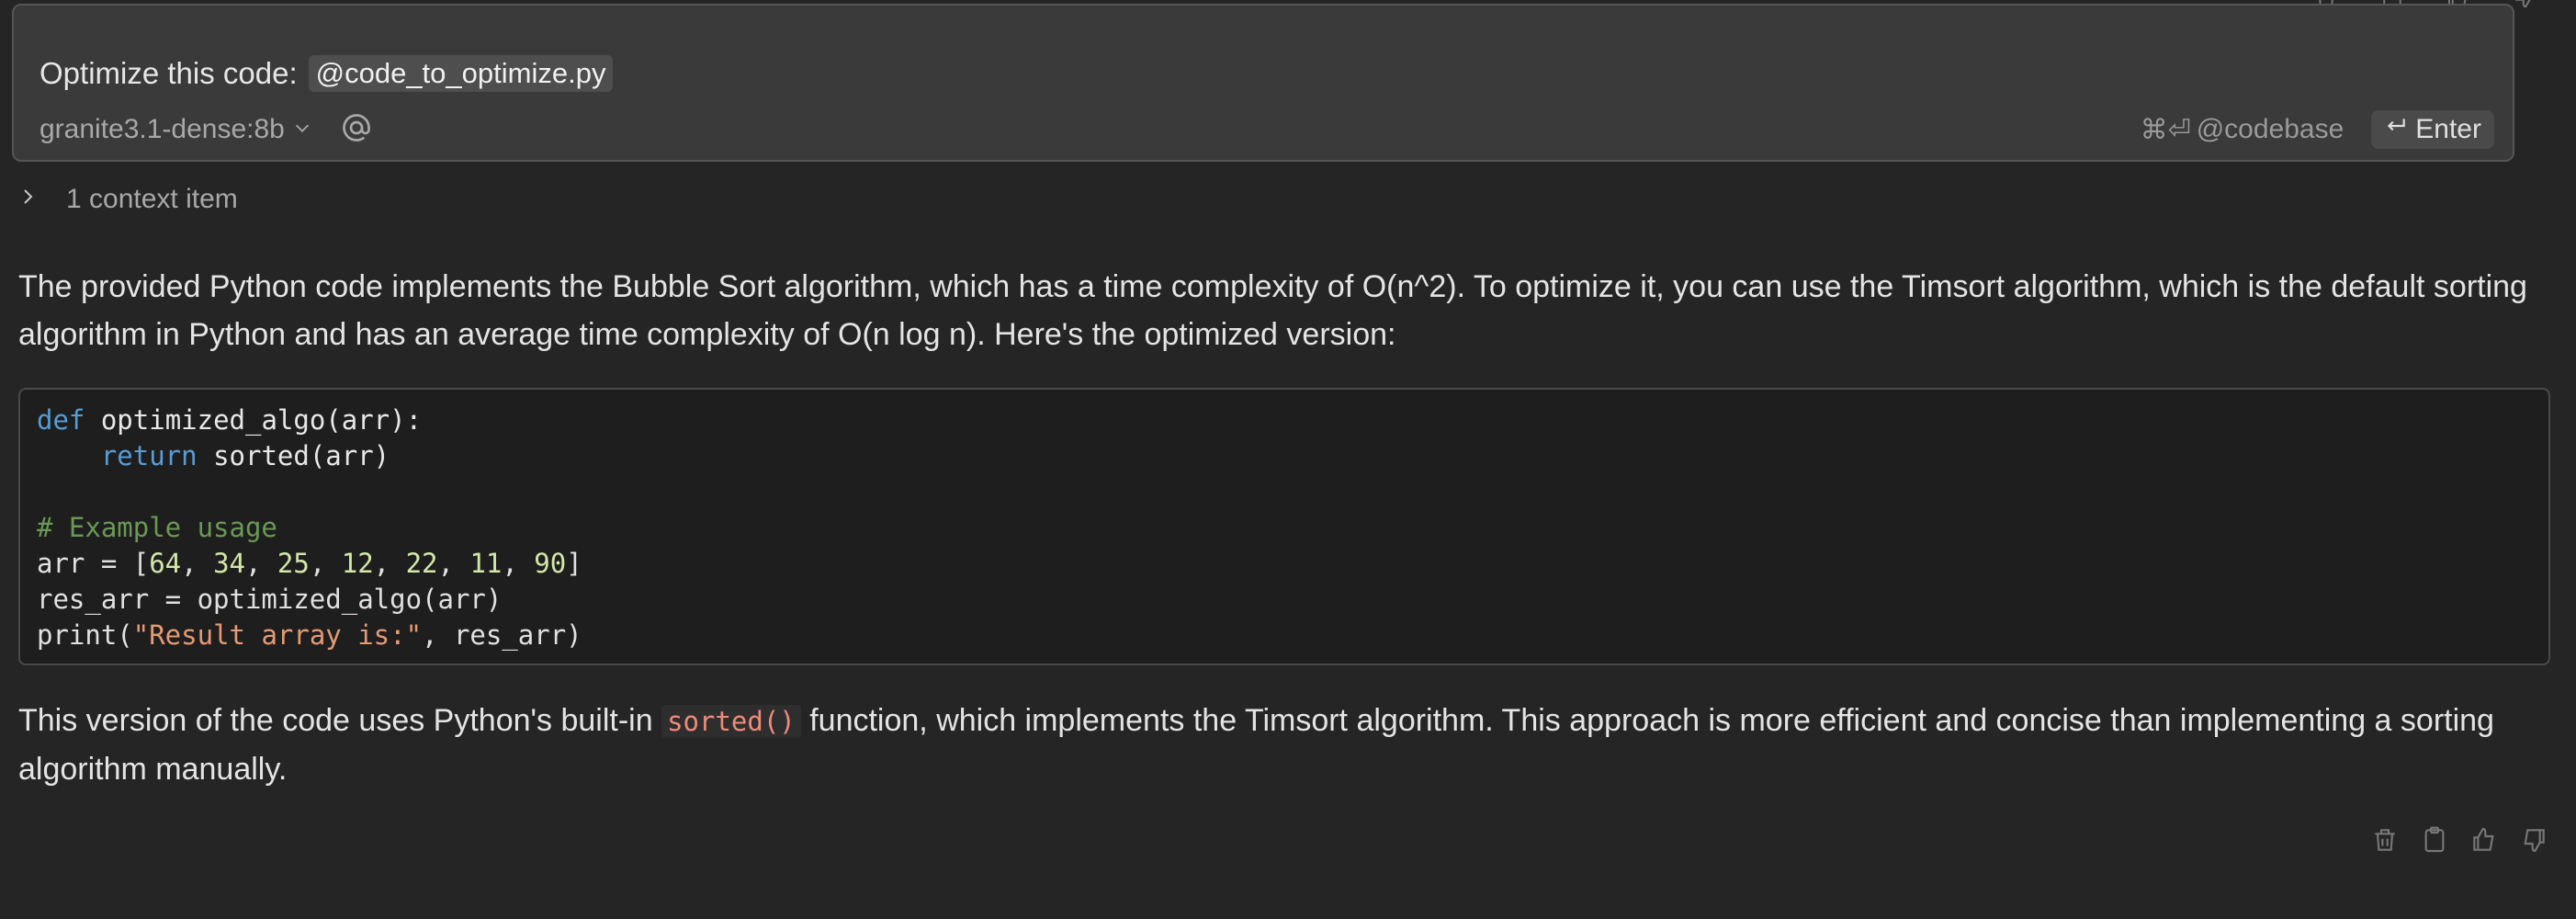 The width and height of the screenshot is (2576, 919). What do you see at coordinates (169, 73) in the screenshot?
I see `prompt-text: Optimize this code:` at bounding box center [169, 73].